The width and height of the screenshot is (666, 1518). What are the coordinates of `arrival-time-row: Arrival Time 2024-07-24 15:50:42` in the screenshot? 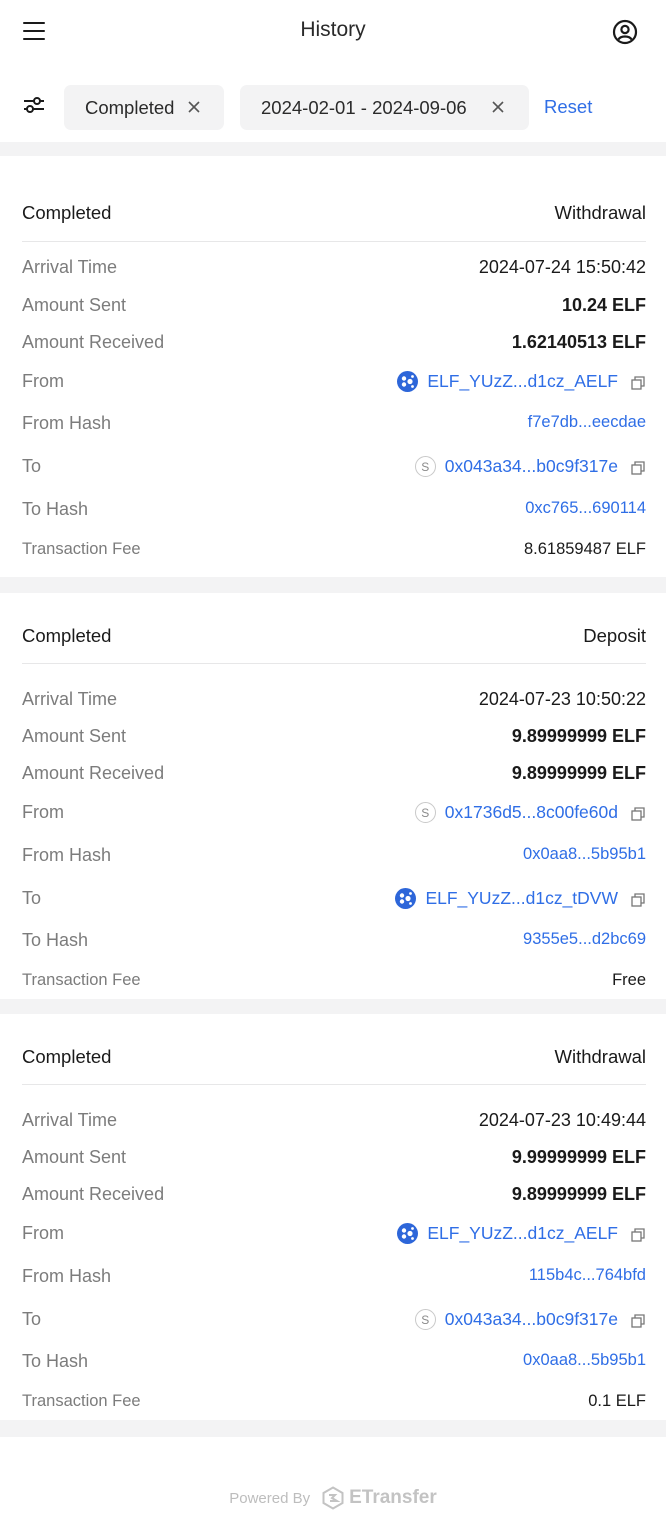 It's located at (334, 269).